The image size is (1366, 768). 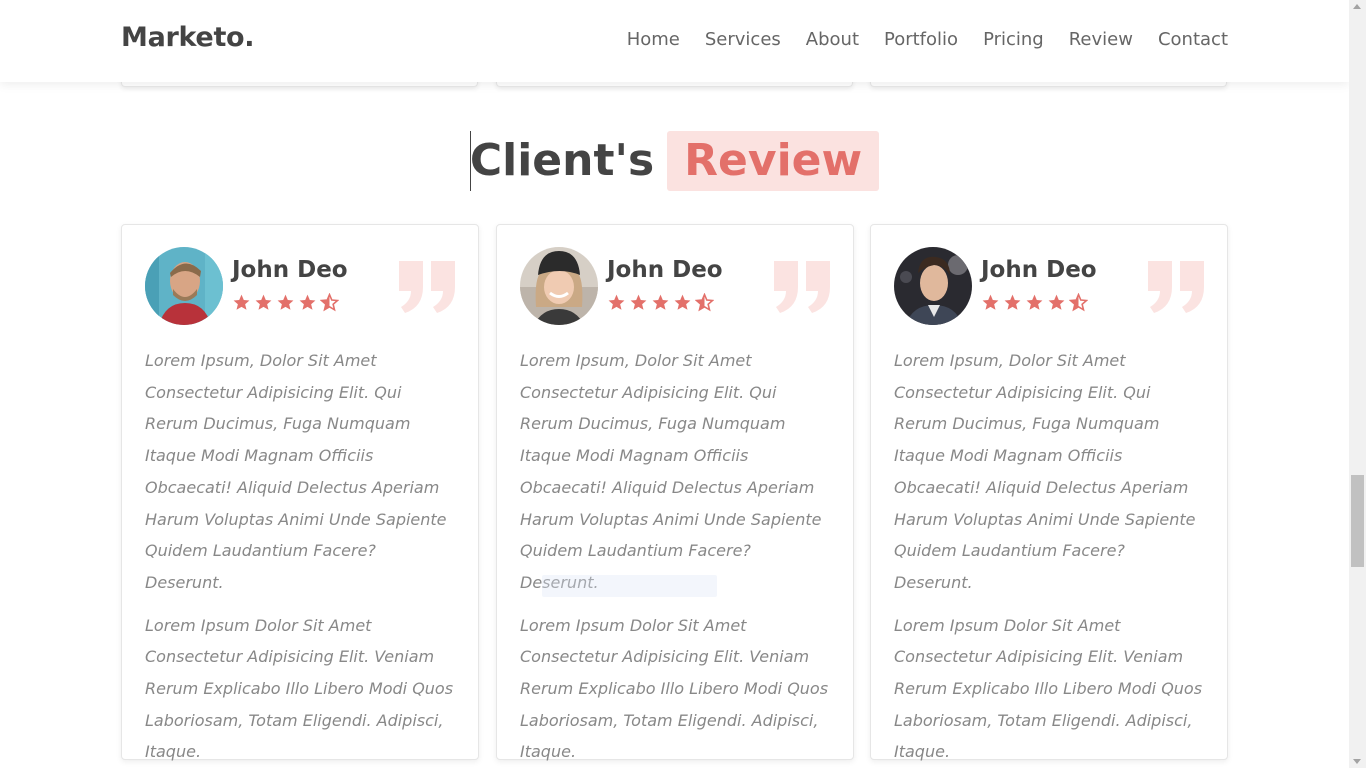 I want to click on logo: Marketo., so click(x=188, y=37).